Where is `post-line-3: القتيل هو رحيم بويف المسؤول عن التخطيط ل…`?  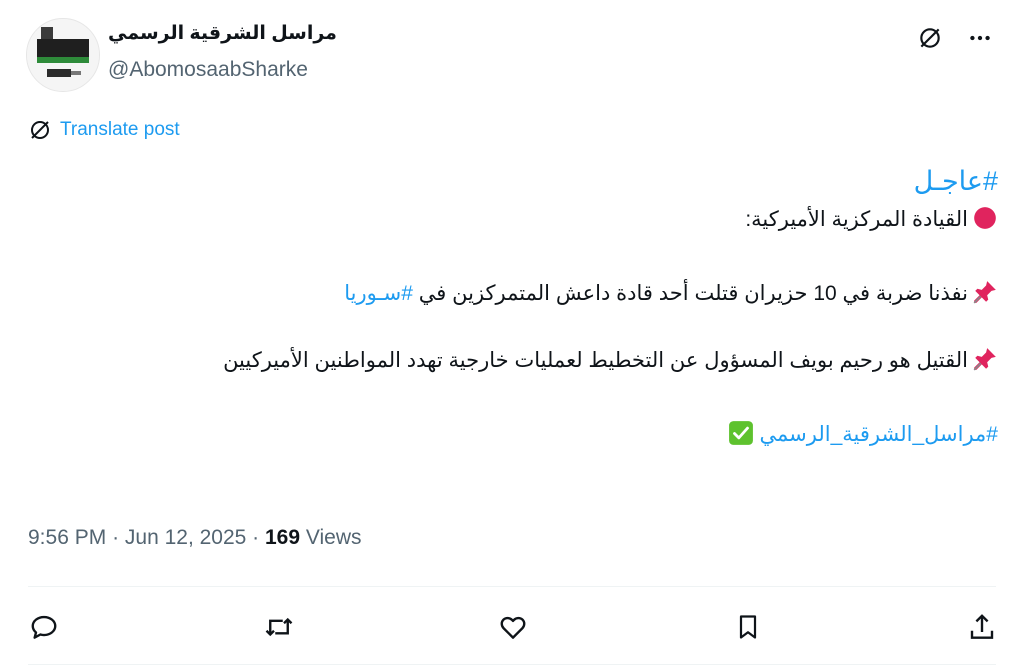
post-line-3: القتيل هو رحيم بويف المسؤول عن التخطيط ل… is located at coordinates (595, 361).